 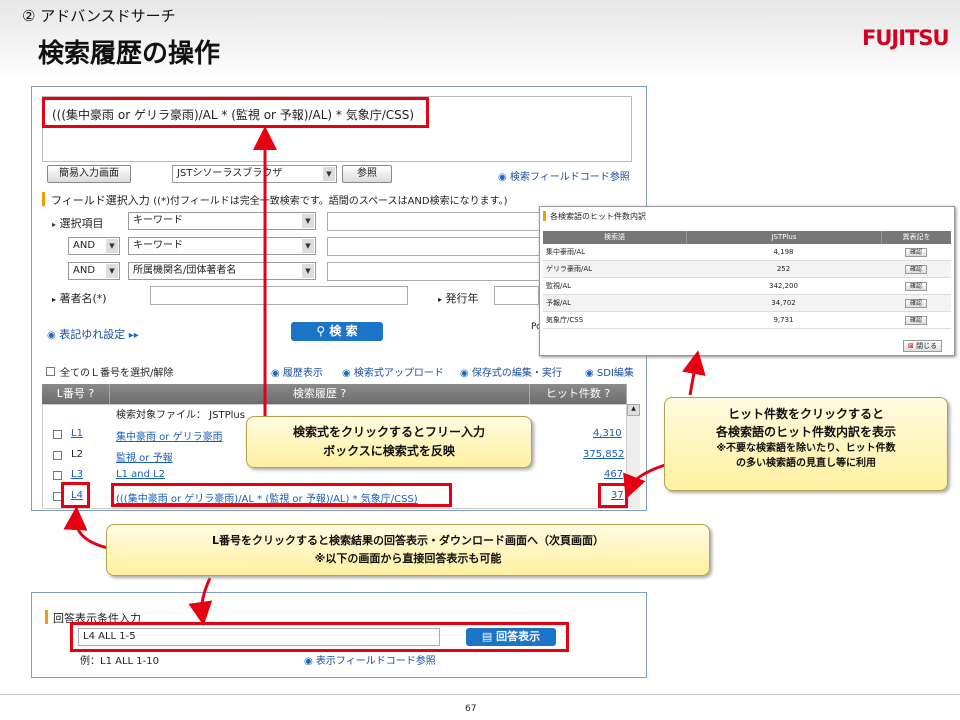 What do you see at coordinates (644, 481) in the screenshot?
I see `arrow-to-hits` at bounding box center [644, 481].